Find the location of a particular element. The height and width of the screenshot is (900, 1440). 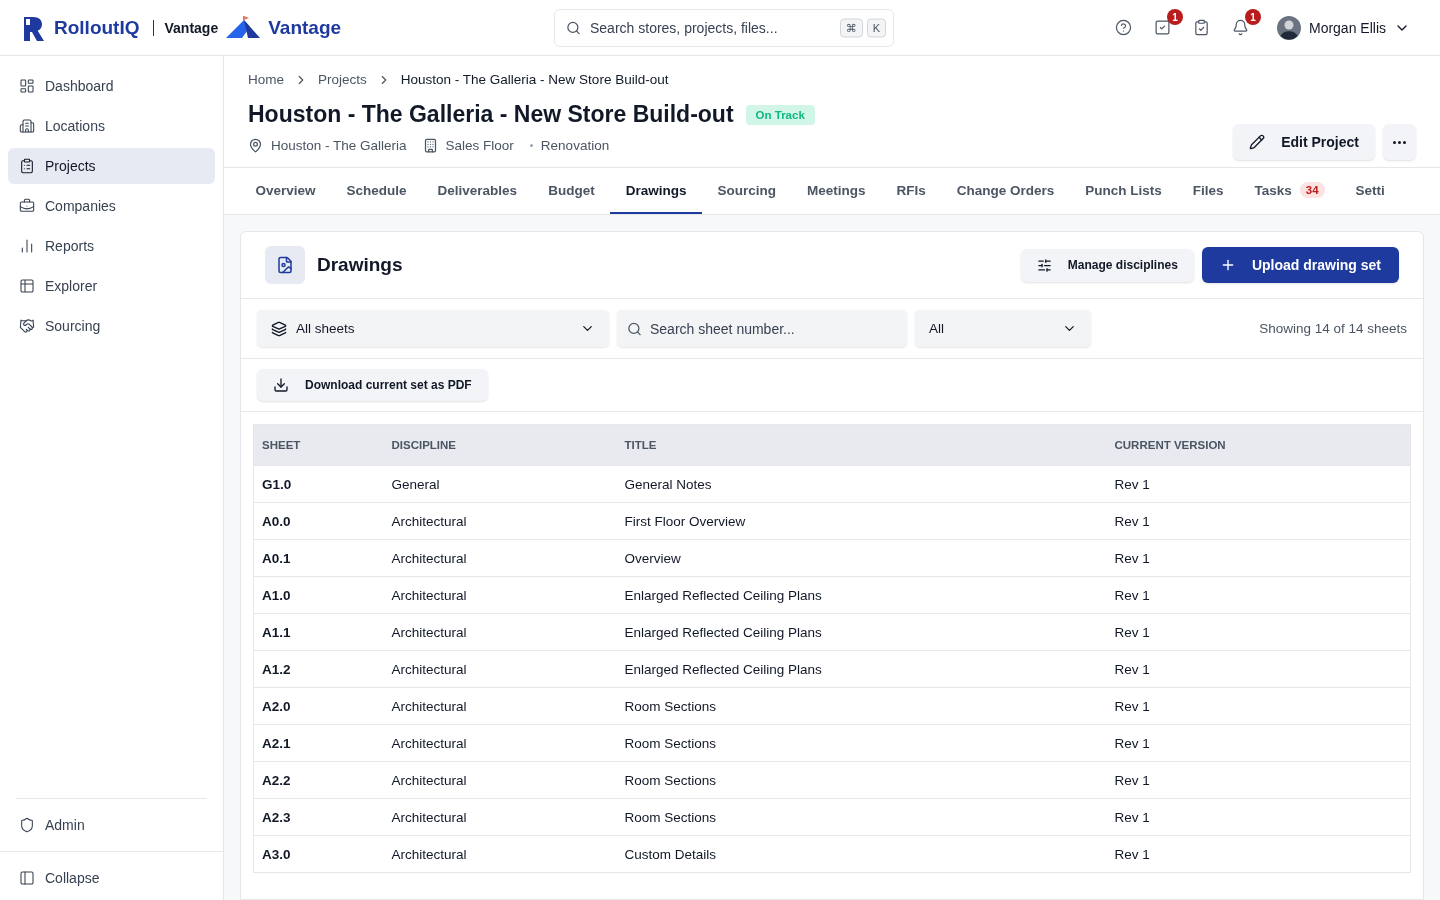

help-icon is located at coordinates (1123, 27).